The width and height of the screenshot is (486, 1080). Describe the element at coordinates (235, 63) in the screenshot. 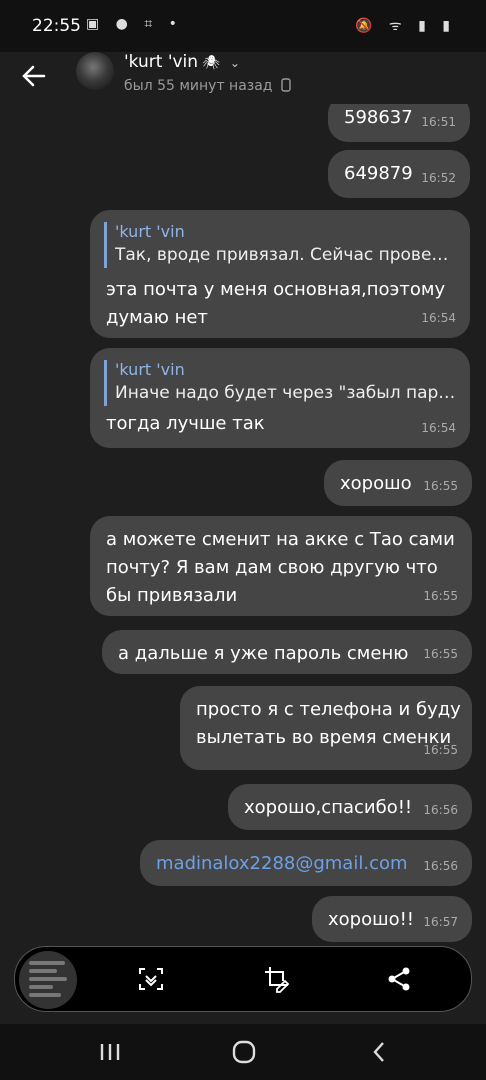

I see `chevron-down-icon: ⌄` at that location.